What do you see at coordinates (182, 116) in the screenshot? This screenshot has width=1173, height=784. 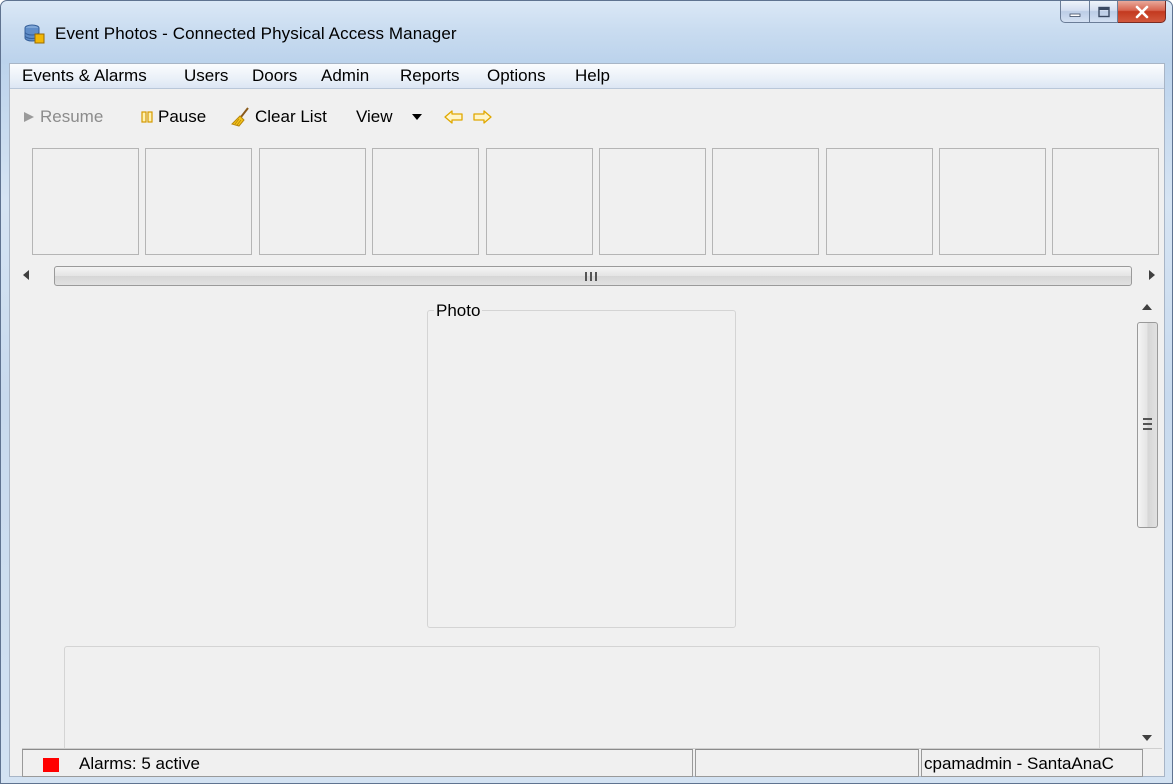 I see `pause-label: Pause` at bounding box center [182, 116].